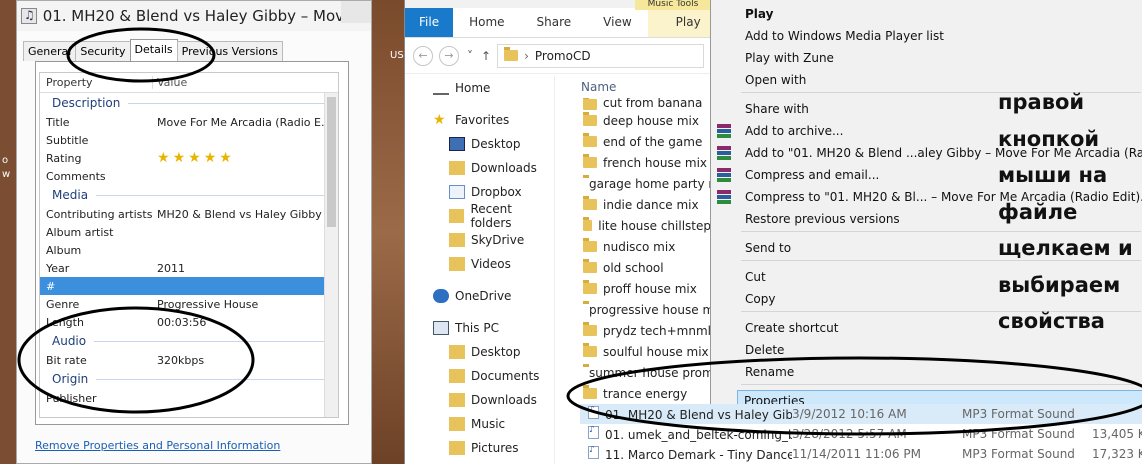  What do you see at coordinates (189, 304) in the screenshot?
I see `row-genre: Genre Progressive House` at bounding box center [189, 304].